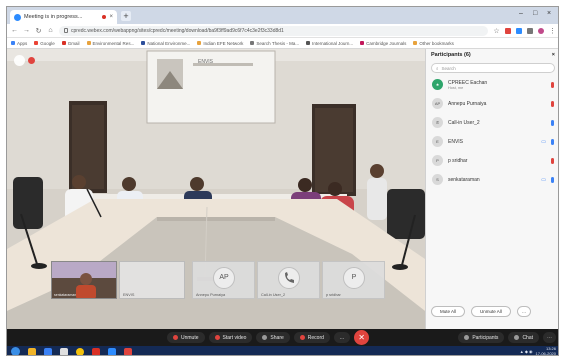  I want to click on start-button-icon, so click(15, 351).